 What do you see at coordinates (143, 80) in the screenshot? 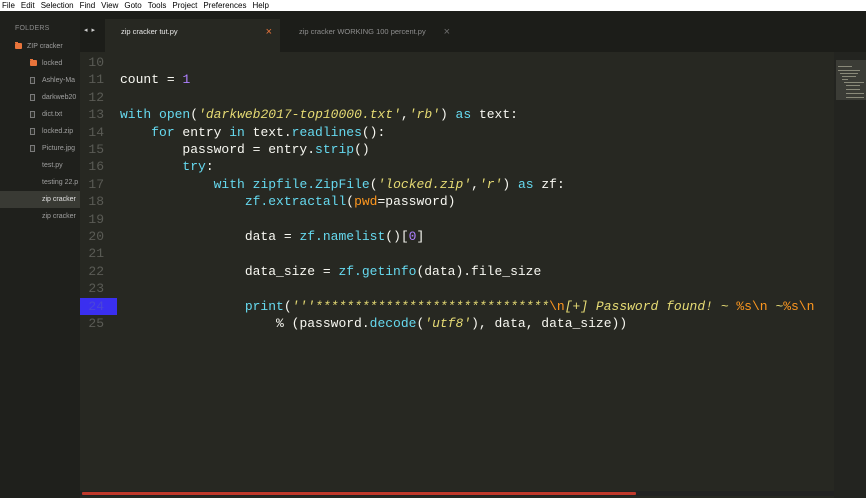
I see `code-token: count` at bounding box center [143, 80].